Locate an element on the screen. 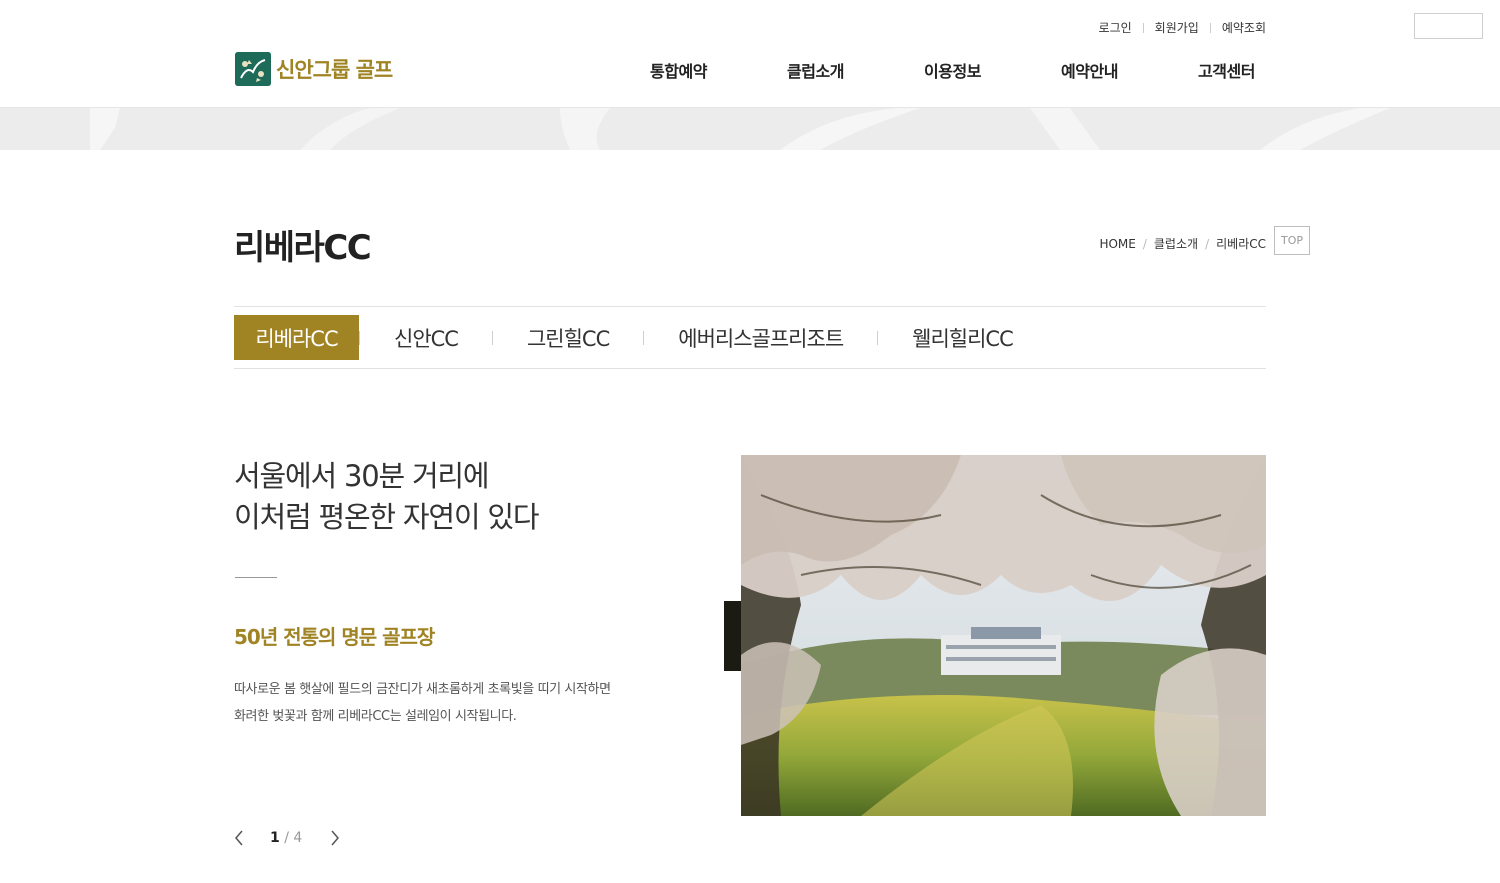  next-arrow-icon is located at coordinates (335, 838).